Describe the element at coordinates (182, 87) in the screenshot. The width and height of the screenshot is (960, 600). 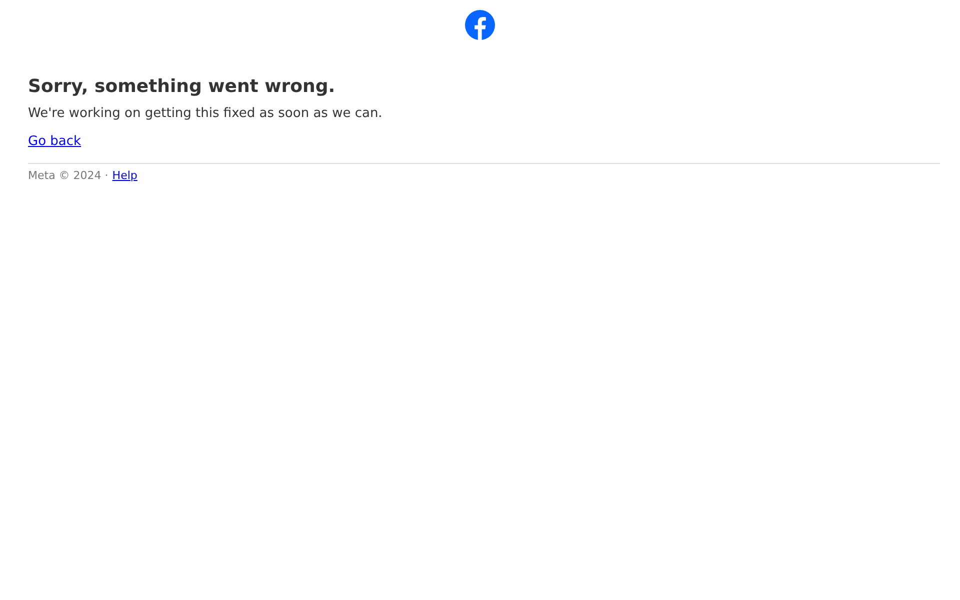
I see `error-heading: Sorry, something went wrong.` at that location.